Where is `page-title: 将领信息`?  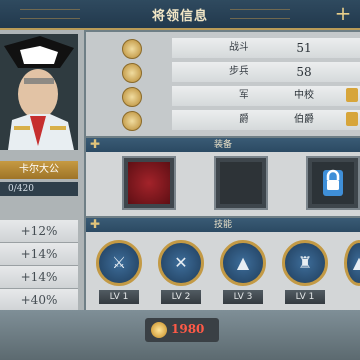 page-title: 将领信息 is located at coordinates (179, 16).